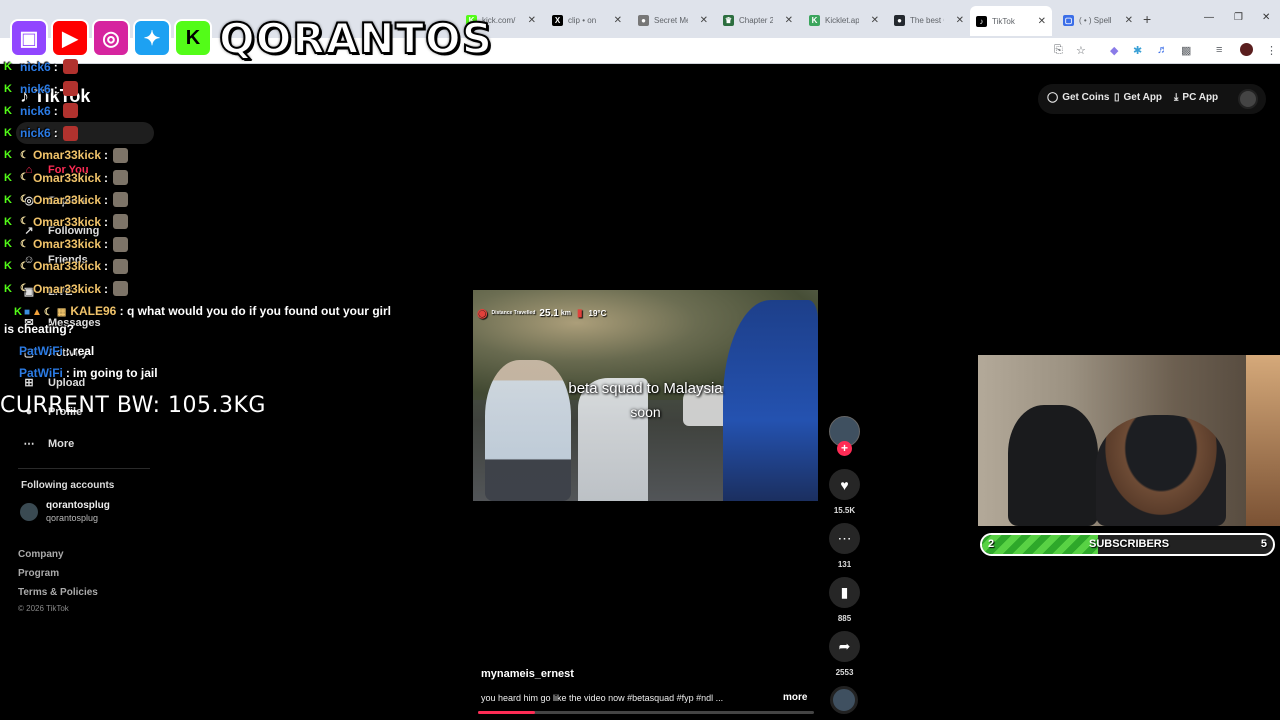 Image resolution: width=1280 pixels, height=720 pixels. What do you see at coordinates (770, 400) in the screenshot?
I see `video-person-right` at bounding box center [770, 400].